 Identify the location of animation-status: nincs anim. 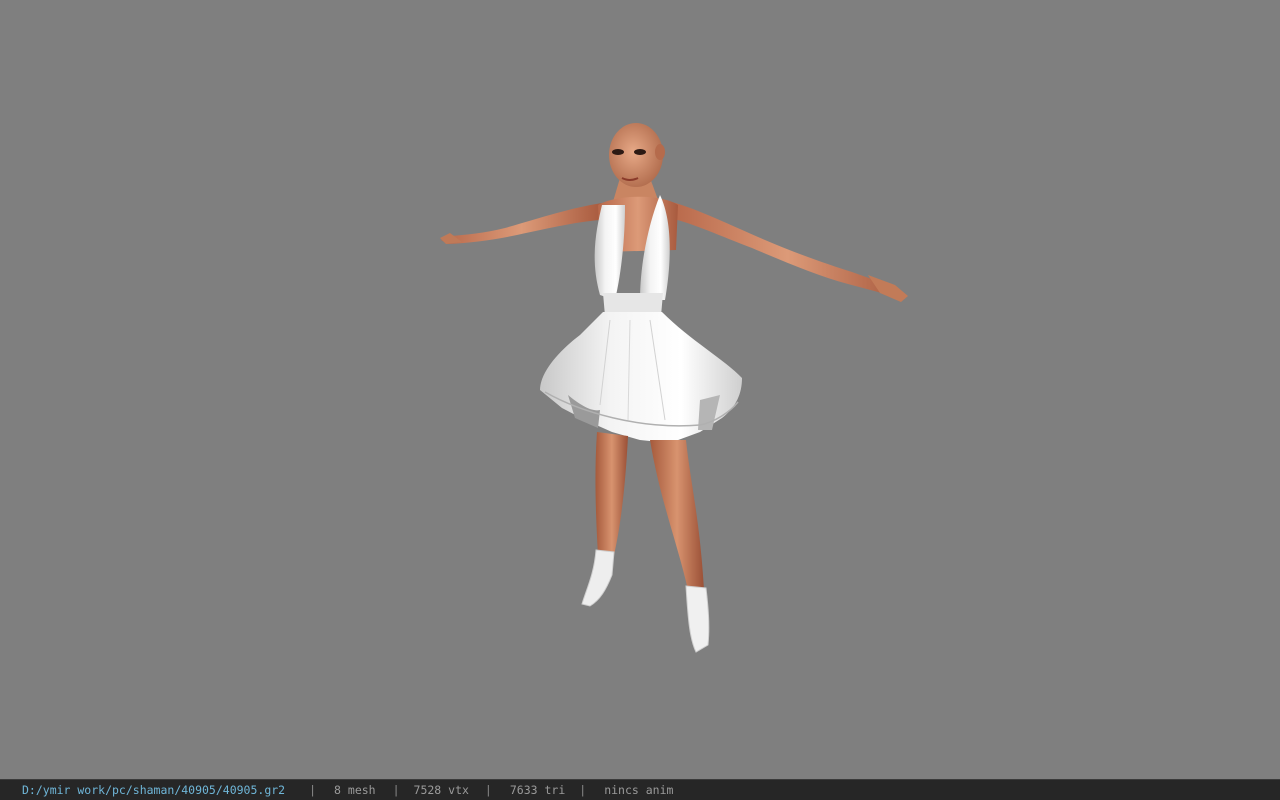
(639, 790).